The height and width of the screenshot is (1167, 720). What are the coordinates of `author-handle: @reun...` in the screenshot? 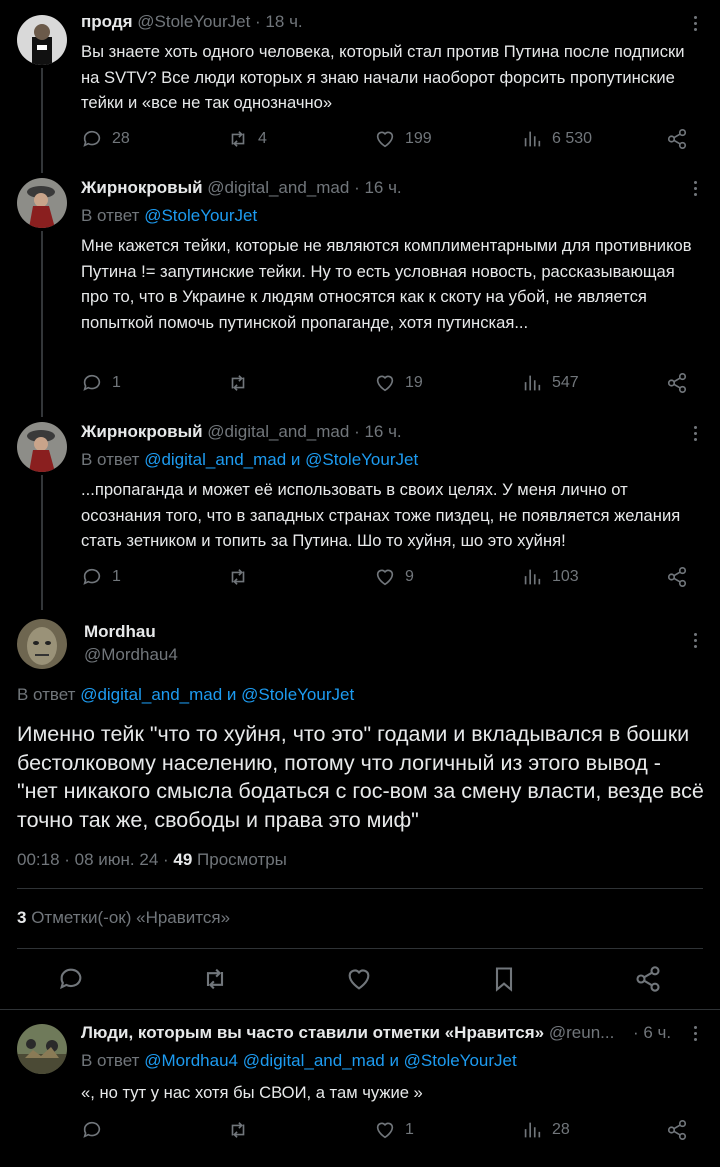 It's located at (581, 1032).